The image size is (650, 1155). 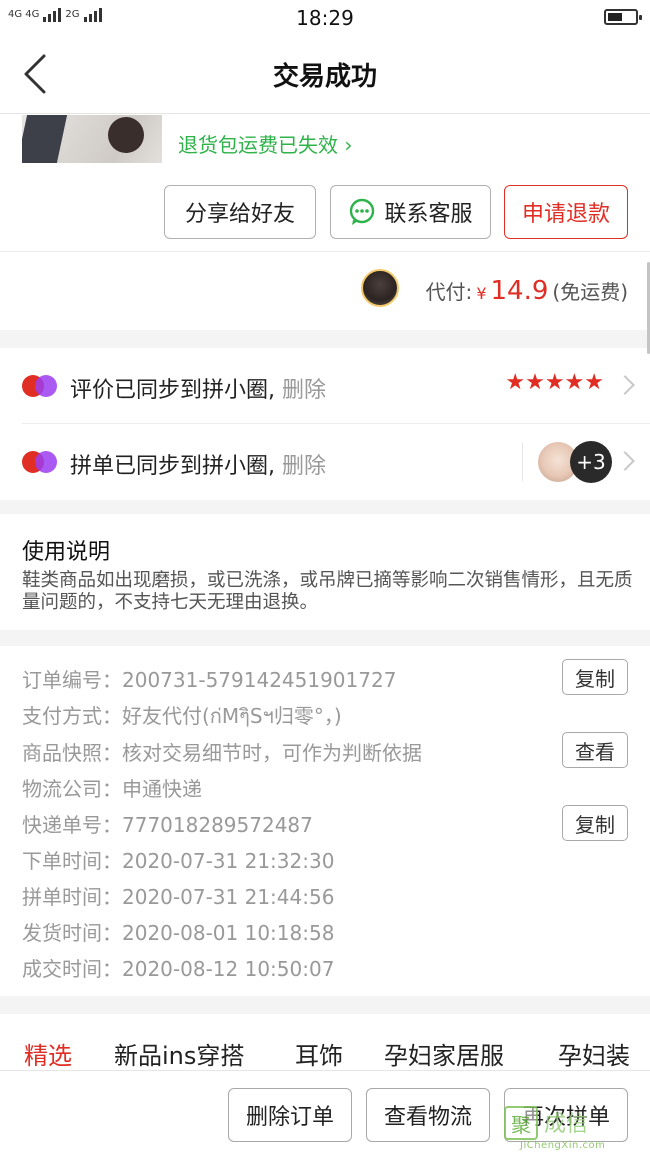 I want to click on watermark-char: 聚, so click(x=521, y=1123).